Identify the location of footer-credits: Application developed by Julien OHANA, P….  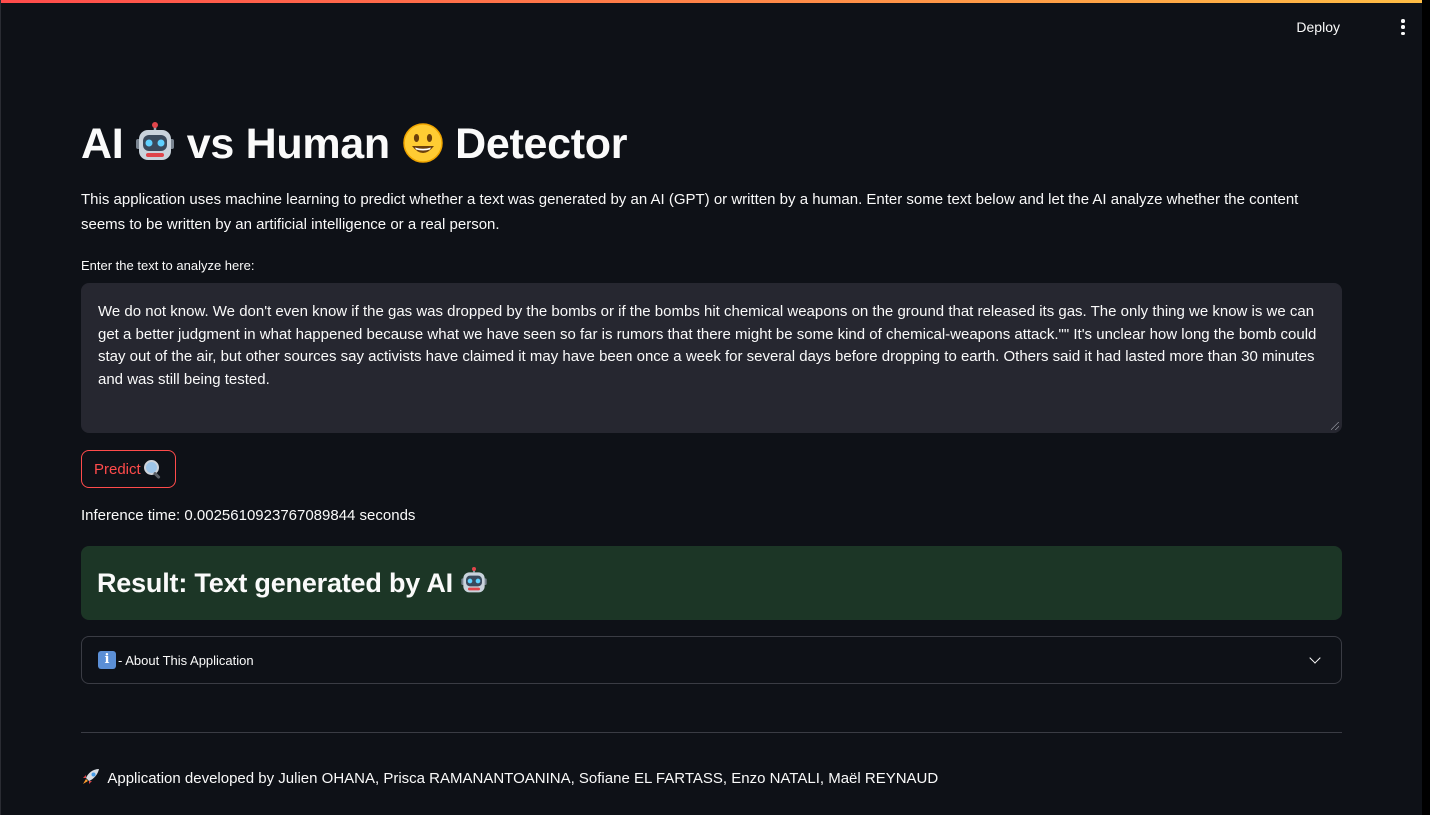
(509, 777).